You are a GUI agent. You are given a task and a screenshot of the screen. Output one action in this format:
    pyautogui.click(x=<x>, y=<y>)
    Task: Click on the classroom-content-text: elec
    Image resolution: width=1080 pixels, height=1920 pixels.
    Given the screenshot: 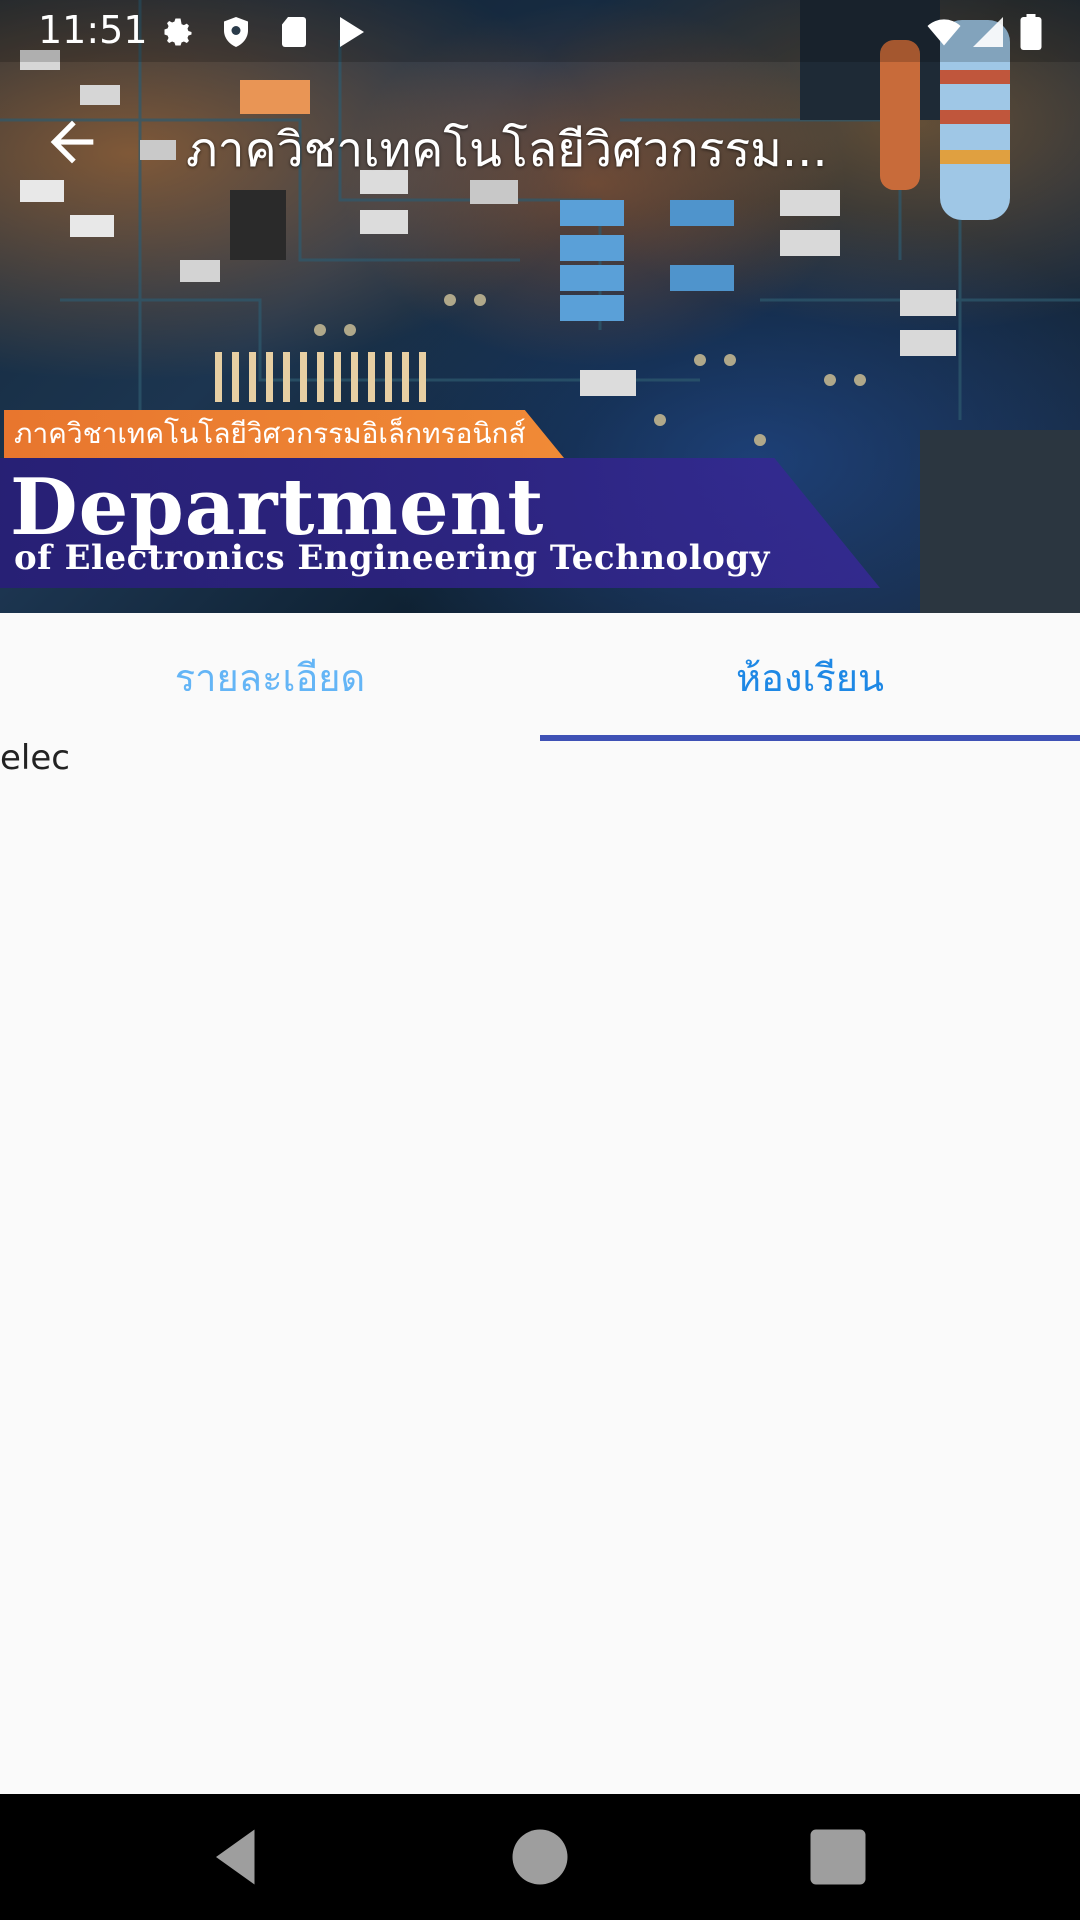 What is the action you would take?
    pyautogui.click(x=35, y=758)
    